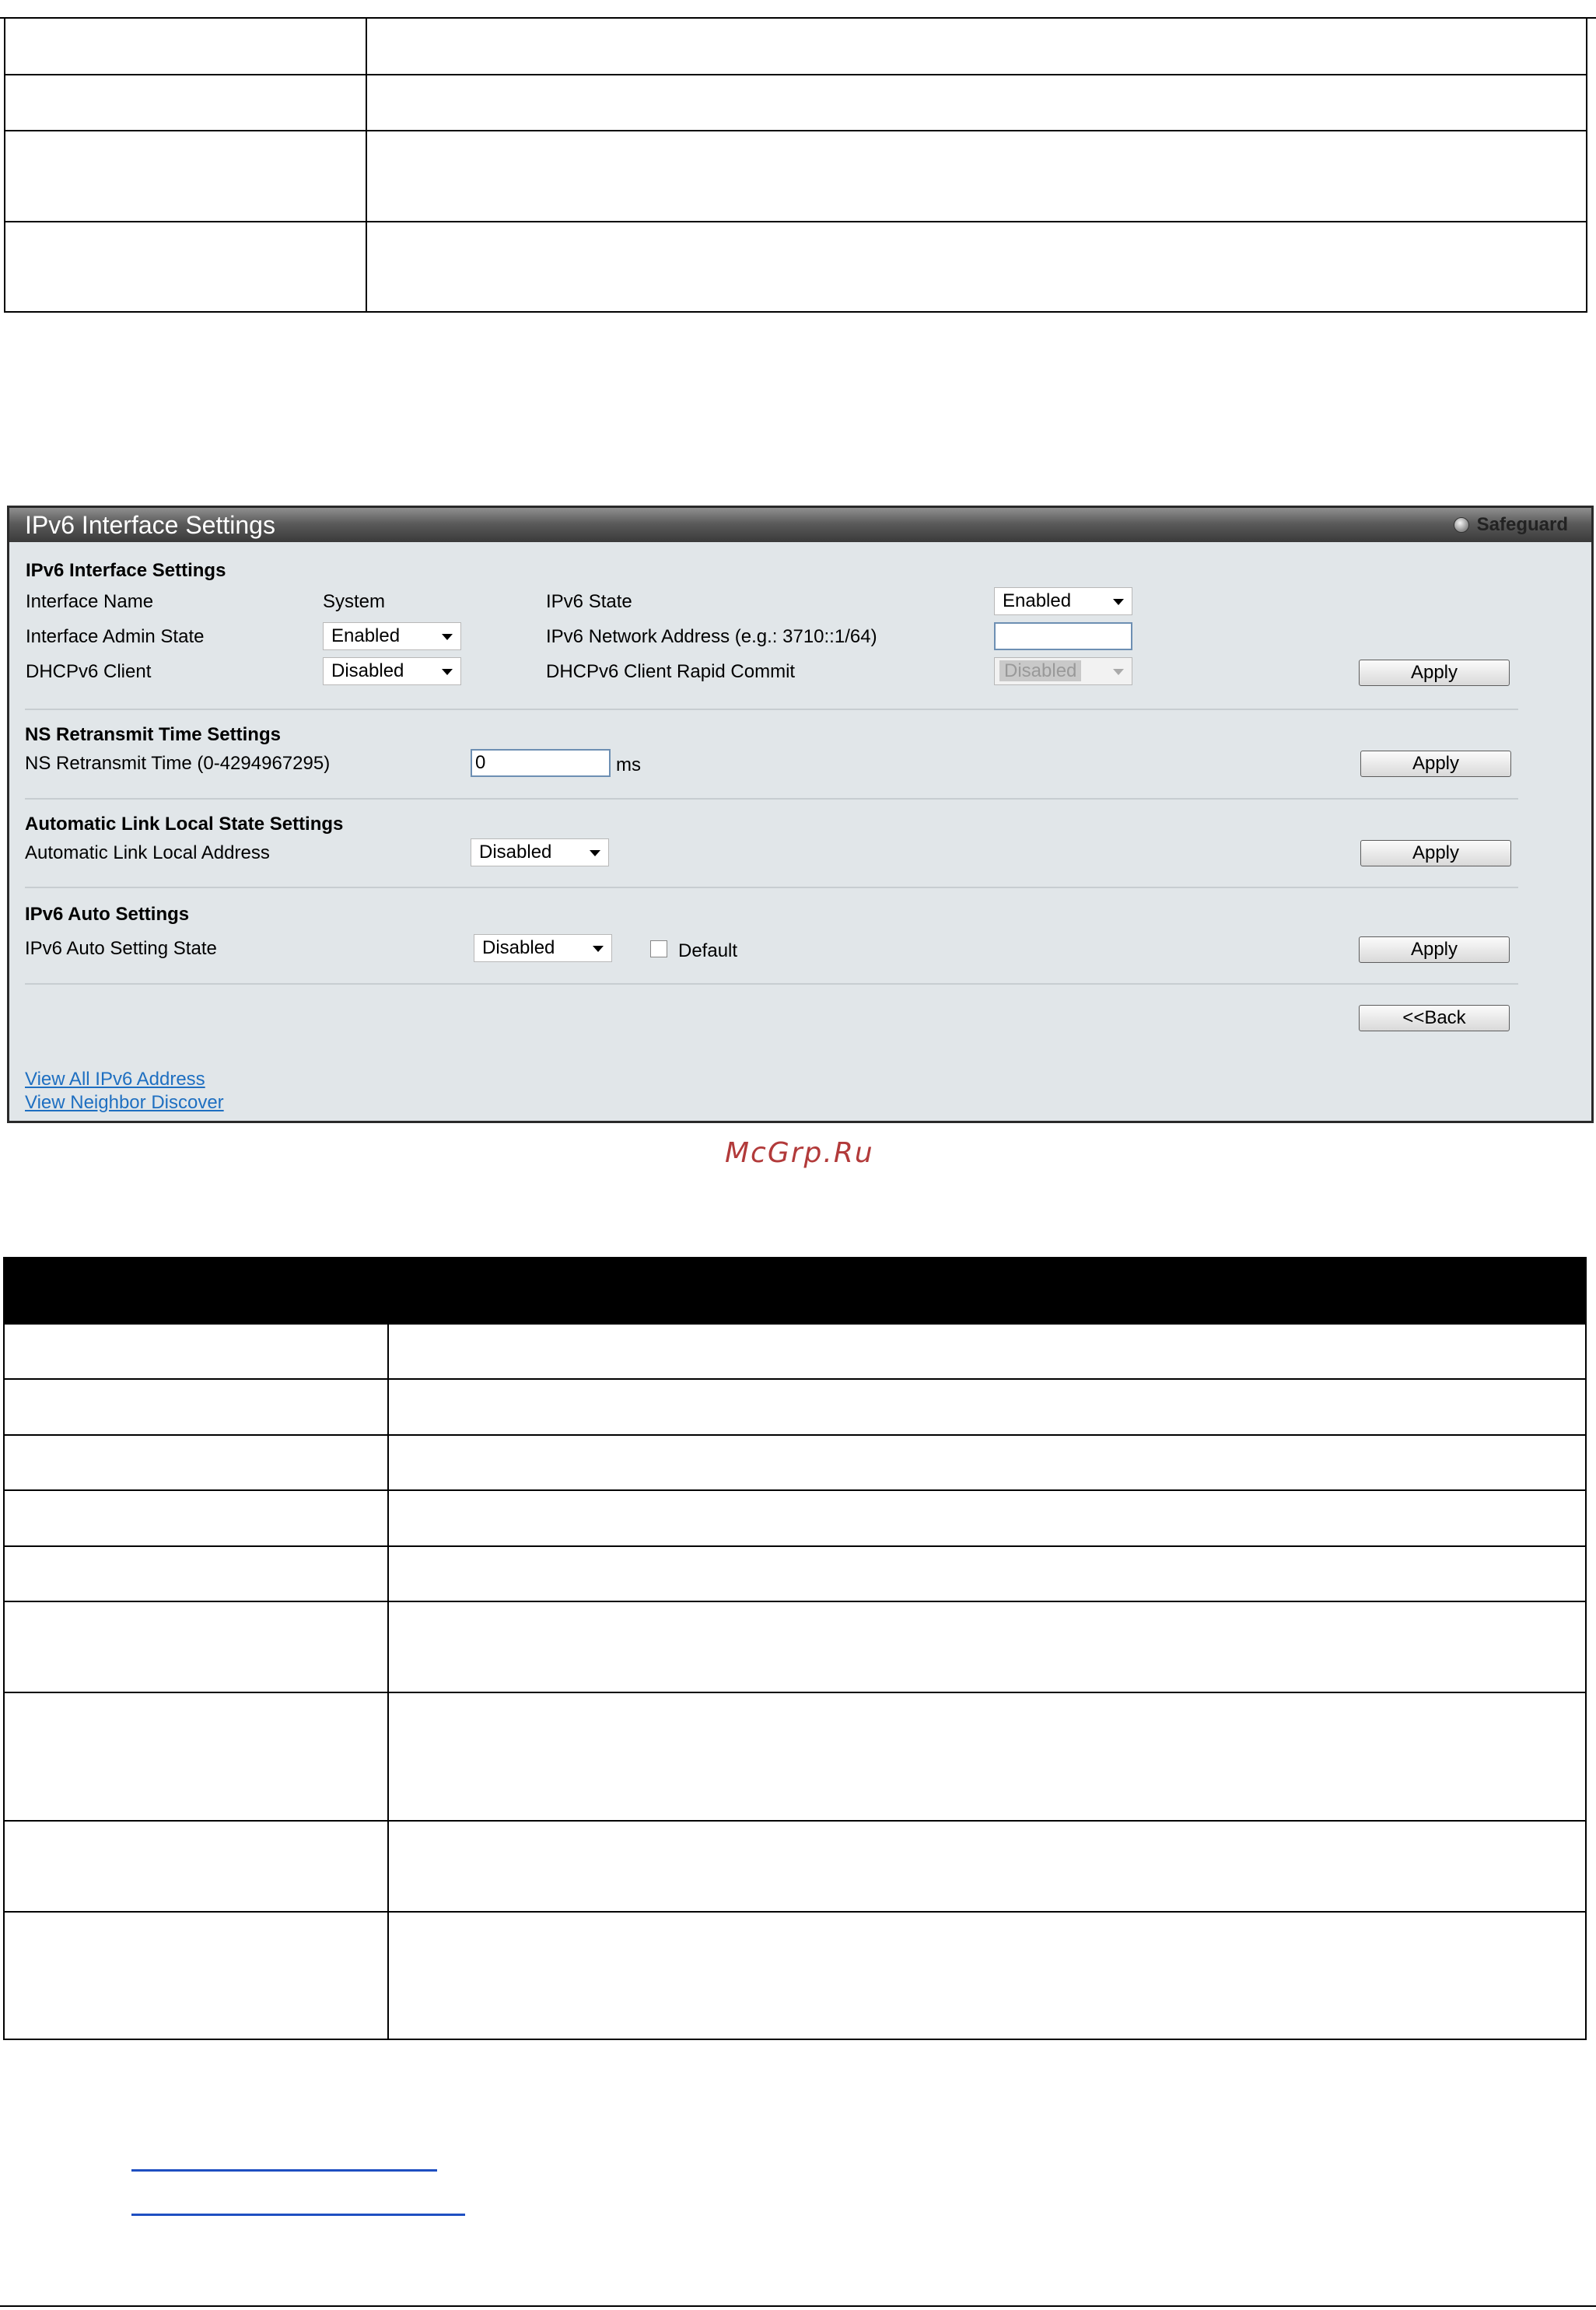 The height and width of the screenshot is (2310, 1596). What do you see at coordinates (126, 570) in the screenshot?
I see `section-heading-ipv6: IPv6 Interface Settings` at bounding box center [126, 570].